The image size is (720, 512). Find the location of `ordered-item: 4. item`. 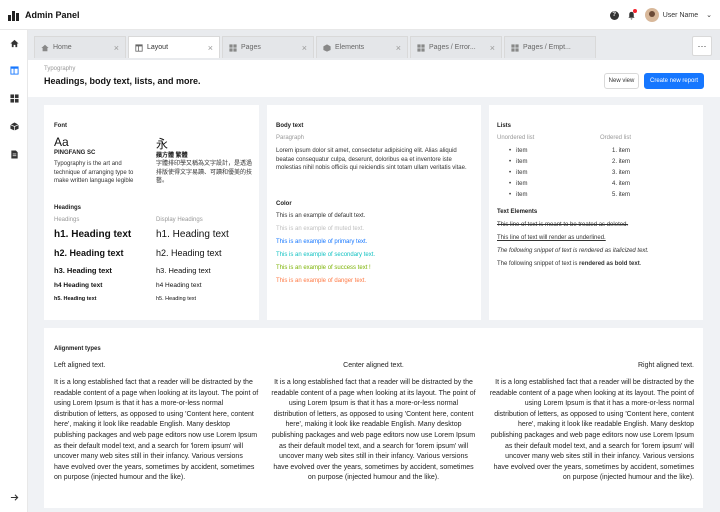

ordered-item: 4. item is located at coordinates (621, 184).